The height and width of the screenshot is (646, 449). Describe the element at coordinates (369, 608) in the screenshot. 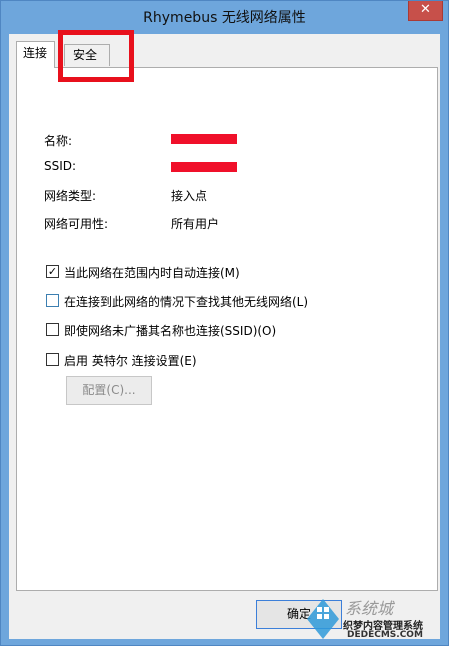

I see `watermark-site: 系统城` at that location.